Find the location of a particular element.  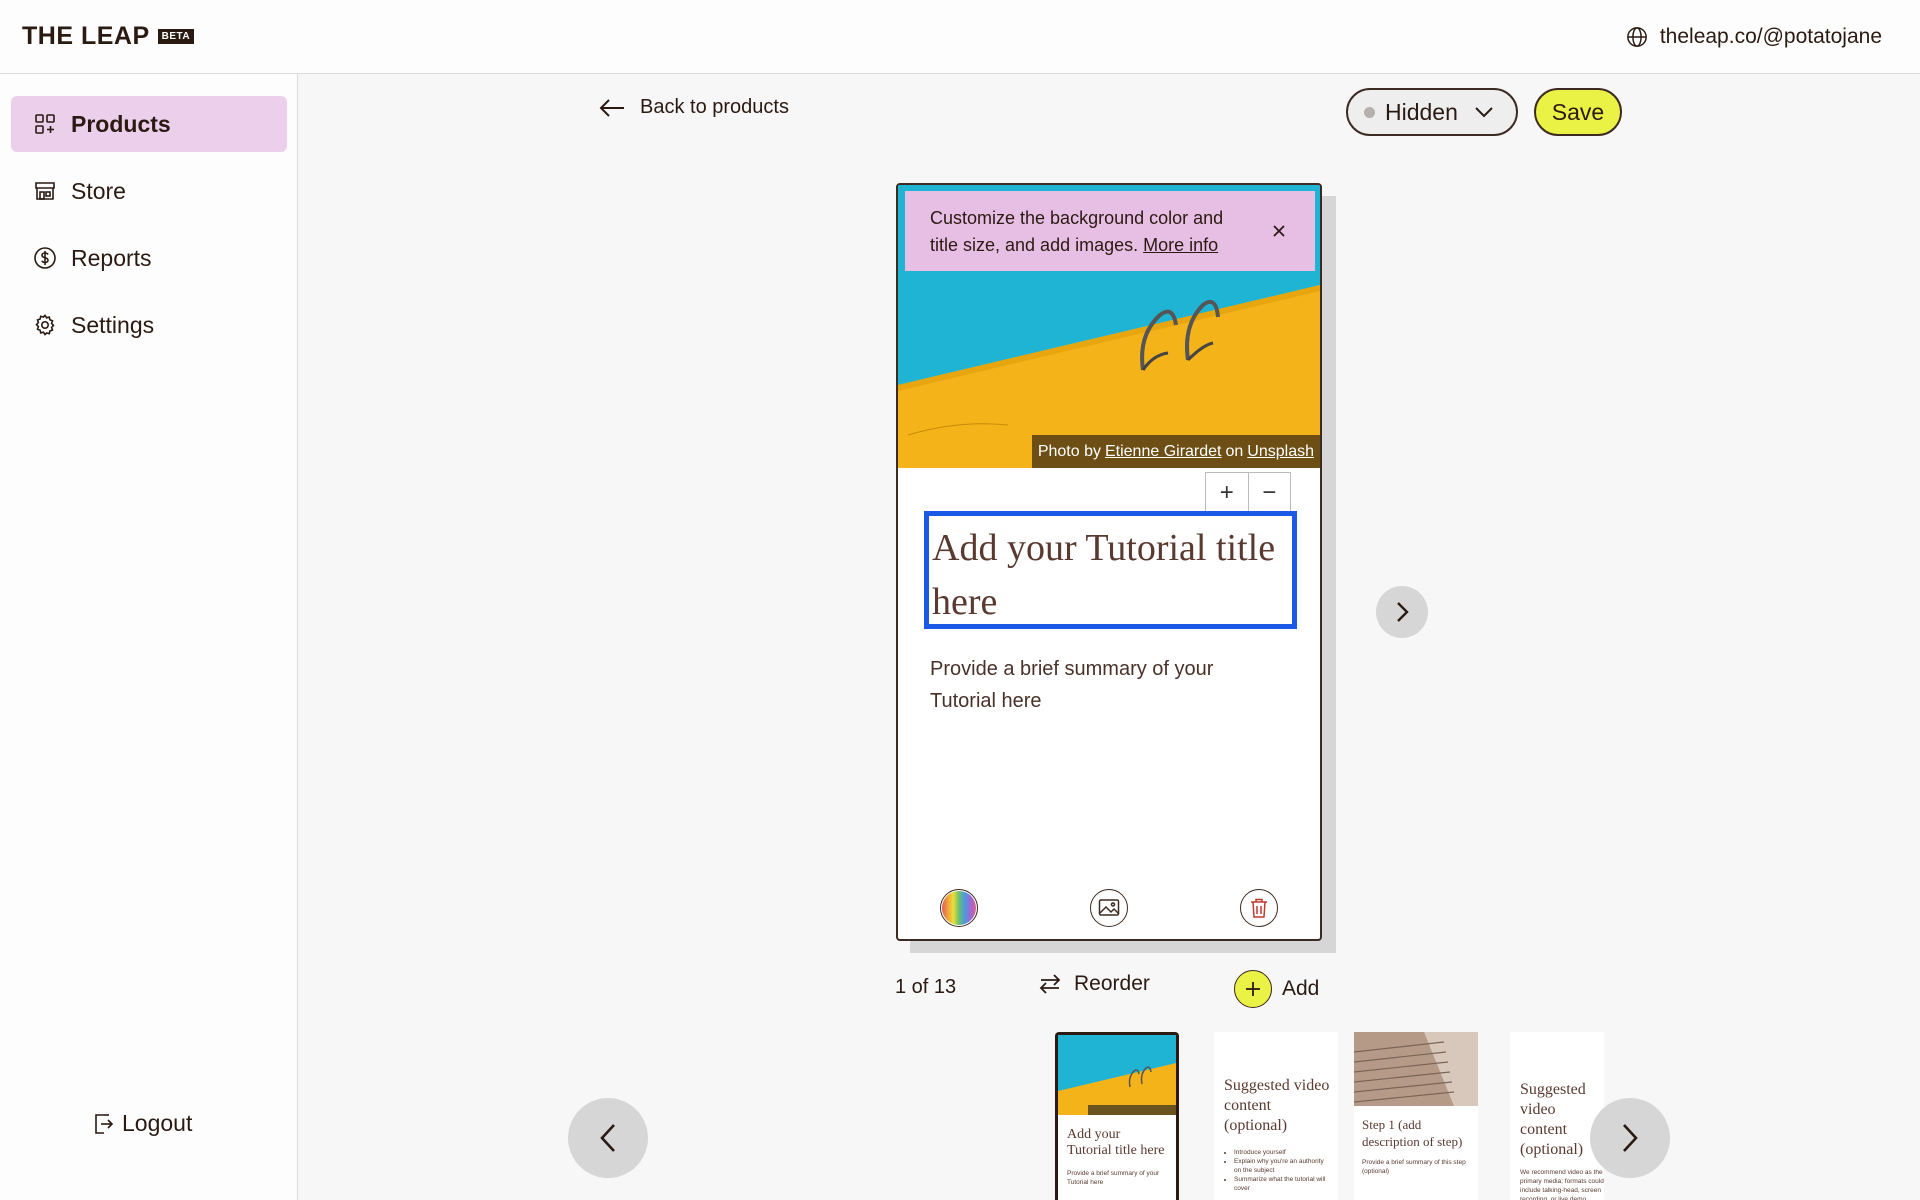

back-to-products-link: Back to products is located at coordinates (693, 107).